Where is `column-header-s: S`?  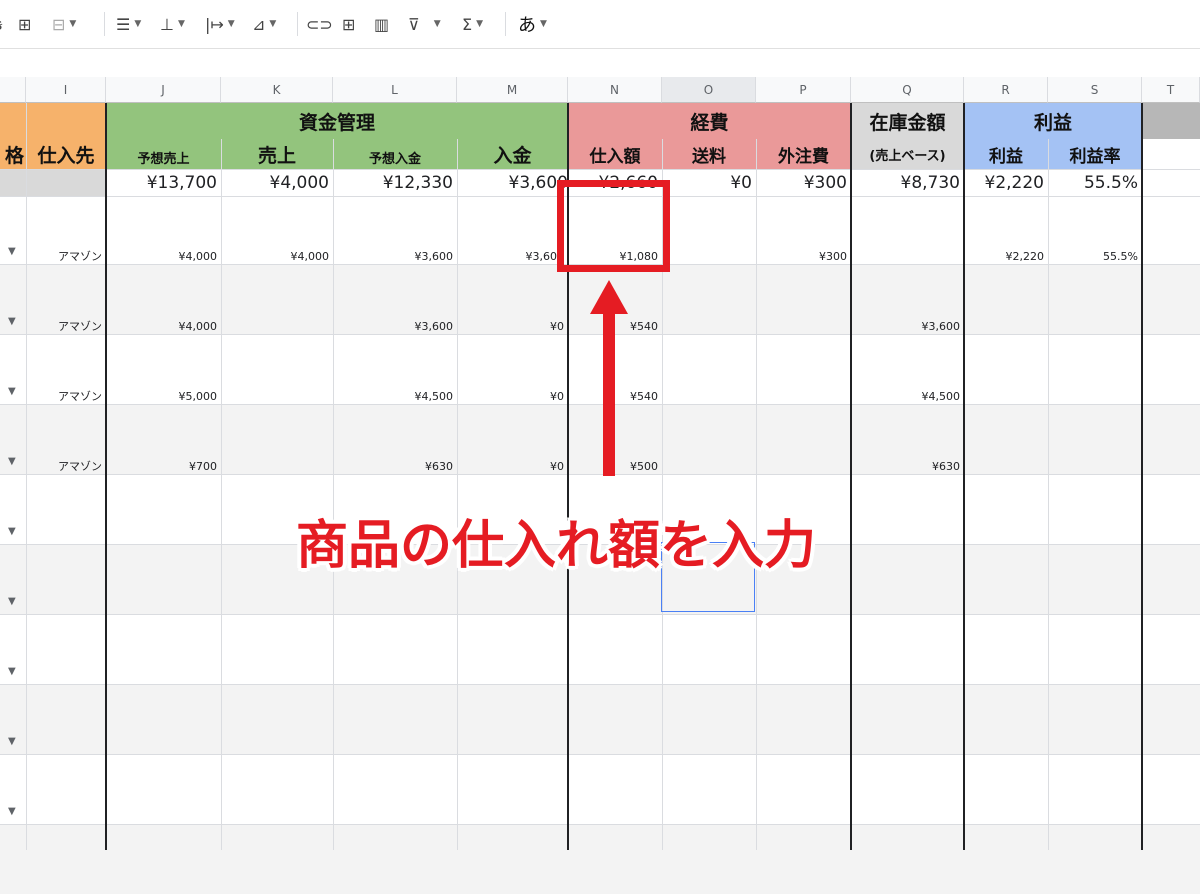 column-header-s: S is located at coordinates (1095, 90).